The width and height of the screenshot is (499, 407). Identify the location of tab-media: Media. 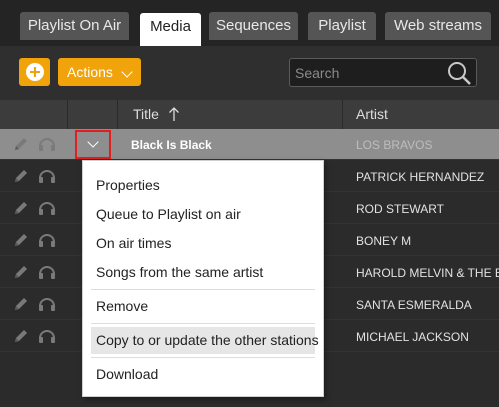
(170, 29).